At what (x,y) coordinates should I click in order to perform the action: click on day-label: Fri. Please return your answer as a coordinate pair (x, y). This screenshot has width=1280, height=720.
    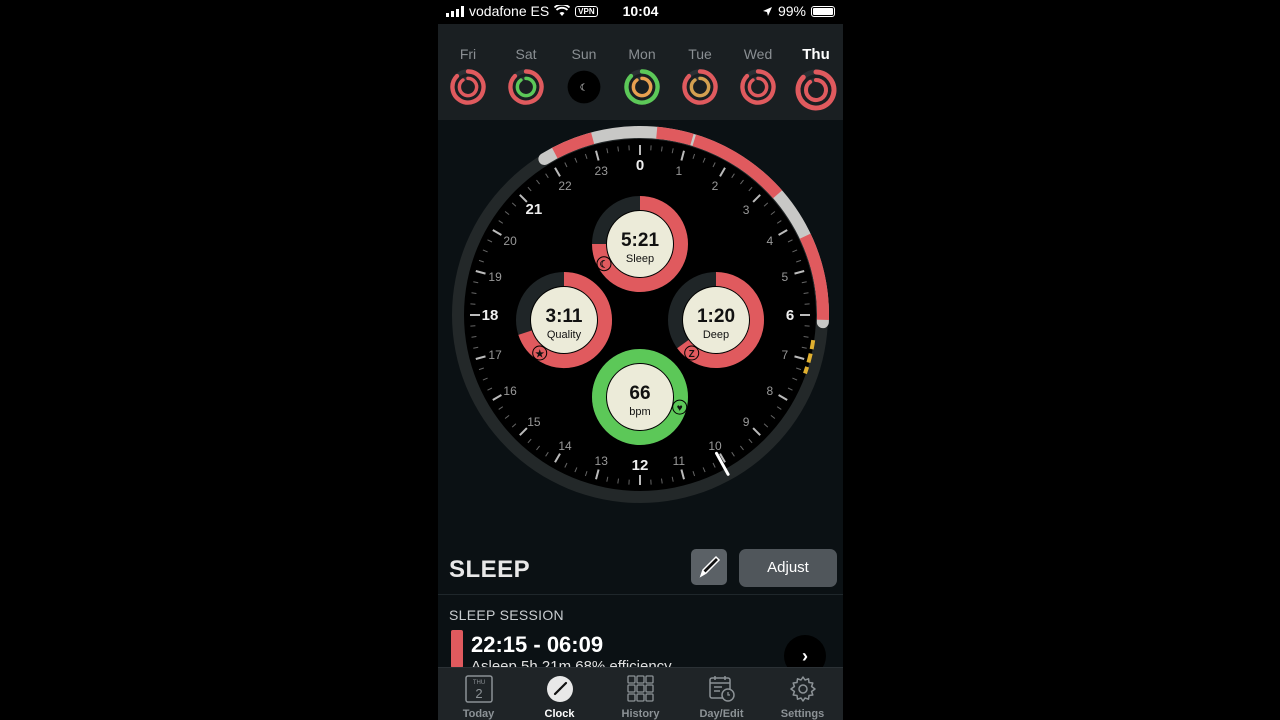
    Looking at the image, I should click on (468, 54).